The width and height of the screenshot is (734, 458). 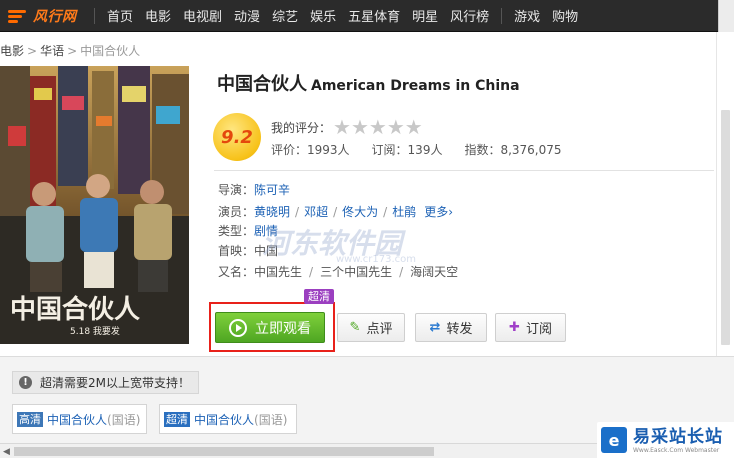 I want to click on stat-index: 指数：8,376,075, so click(x=513, y=150).